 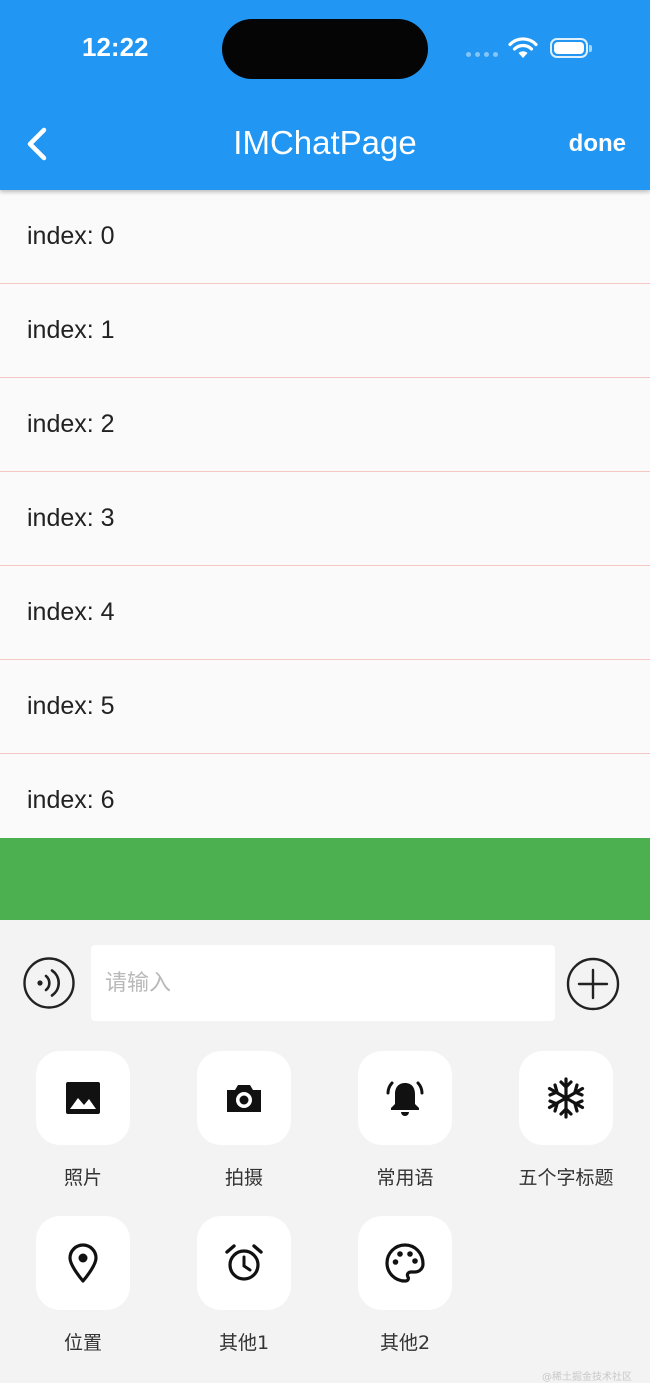 I want to click on list-item: index: 0, so click(x=325, y=237).